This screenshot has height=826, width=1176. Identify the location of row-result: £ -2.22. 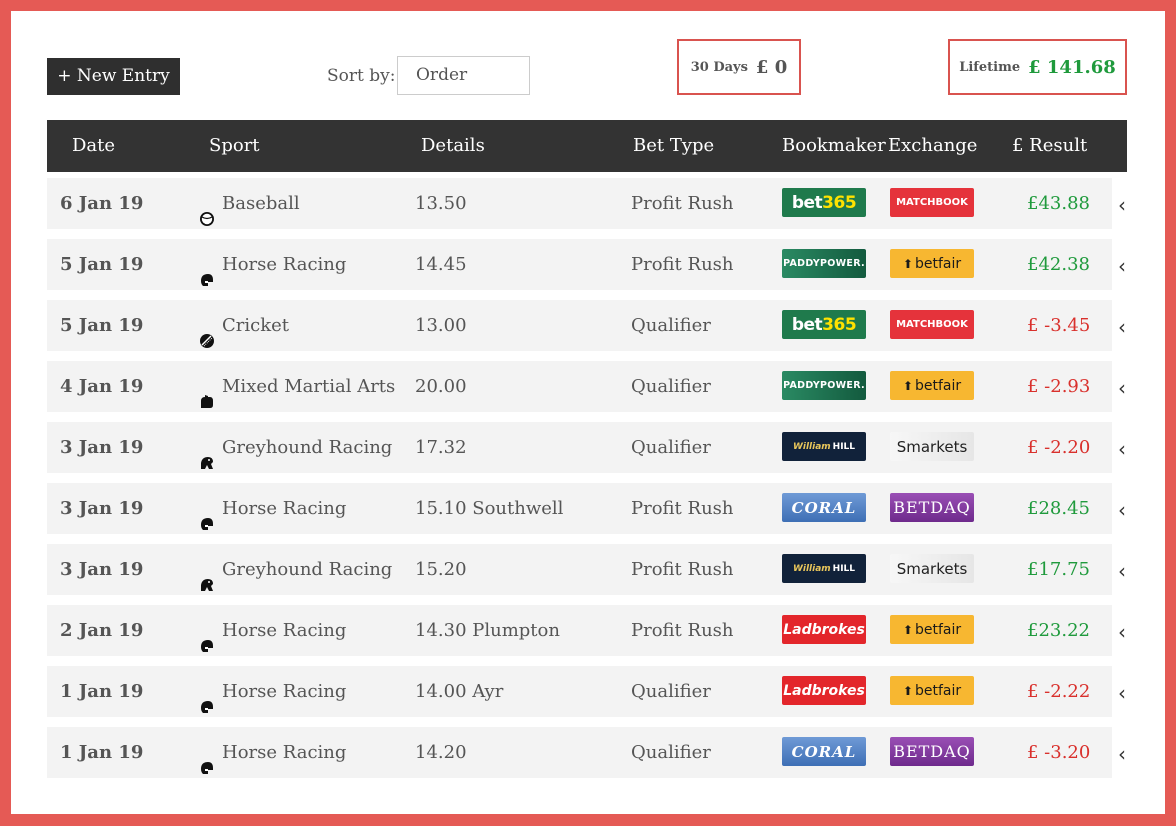
(1059, 691).